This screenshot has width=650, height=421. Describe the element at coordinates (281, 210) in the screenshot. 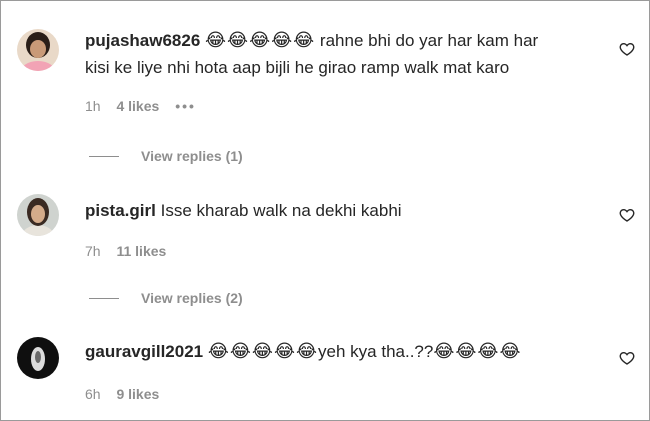

I see `comment-text: Isse kharab walk na dekhi kabhi` at that location.